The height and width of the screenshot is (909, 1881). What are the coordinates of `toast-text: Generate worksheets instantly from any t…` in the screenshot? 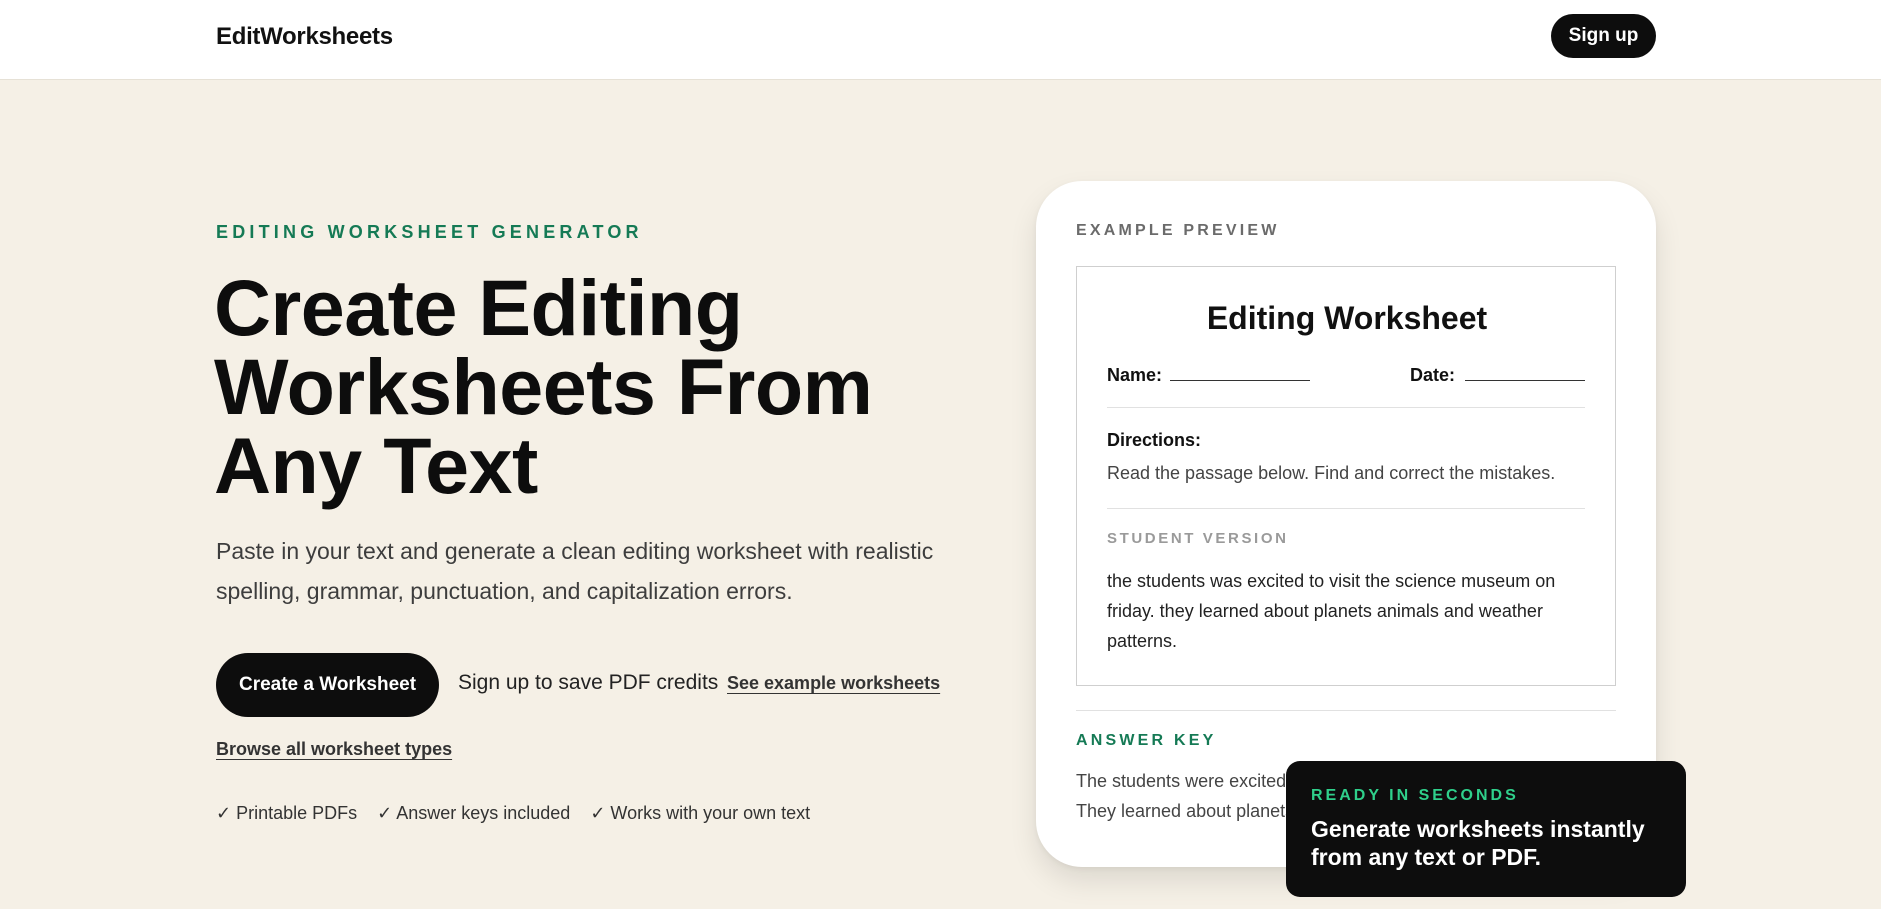 It's located at (1478, 843).